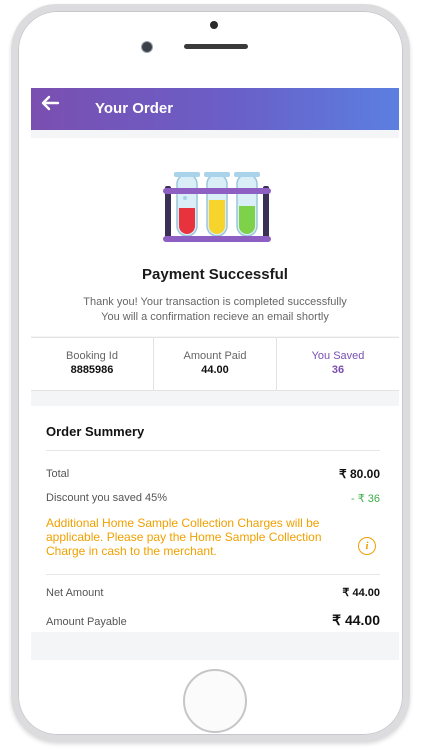 This screenshot has height=750, width=422. I want to click on stat-label: Amount Paid, so click(215, 356).